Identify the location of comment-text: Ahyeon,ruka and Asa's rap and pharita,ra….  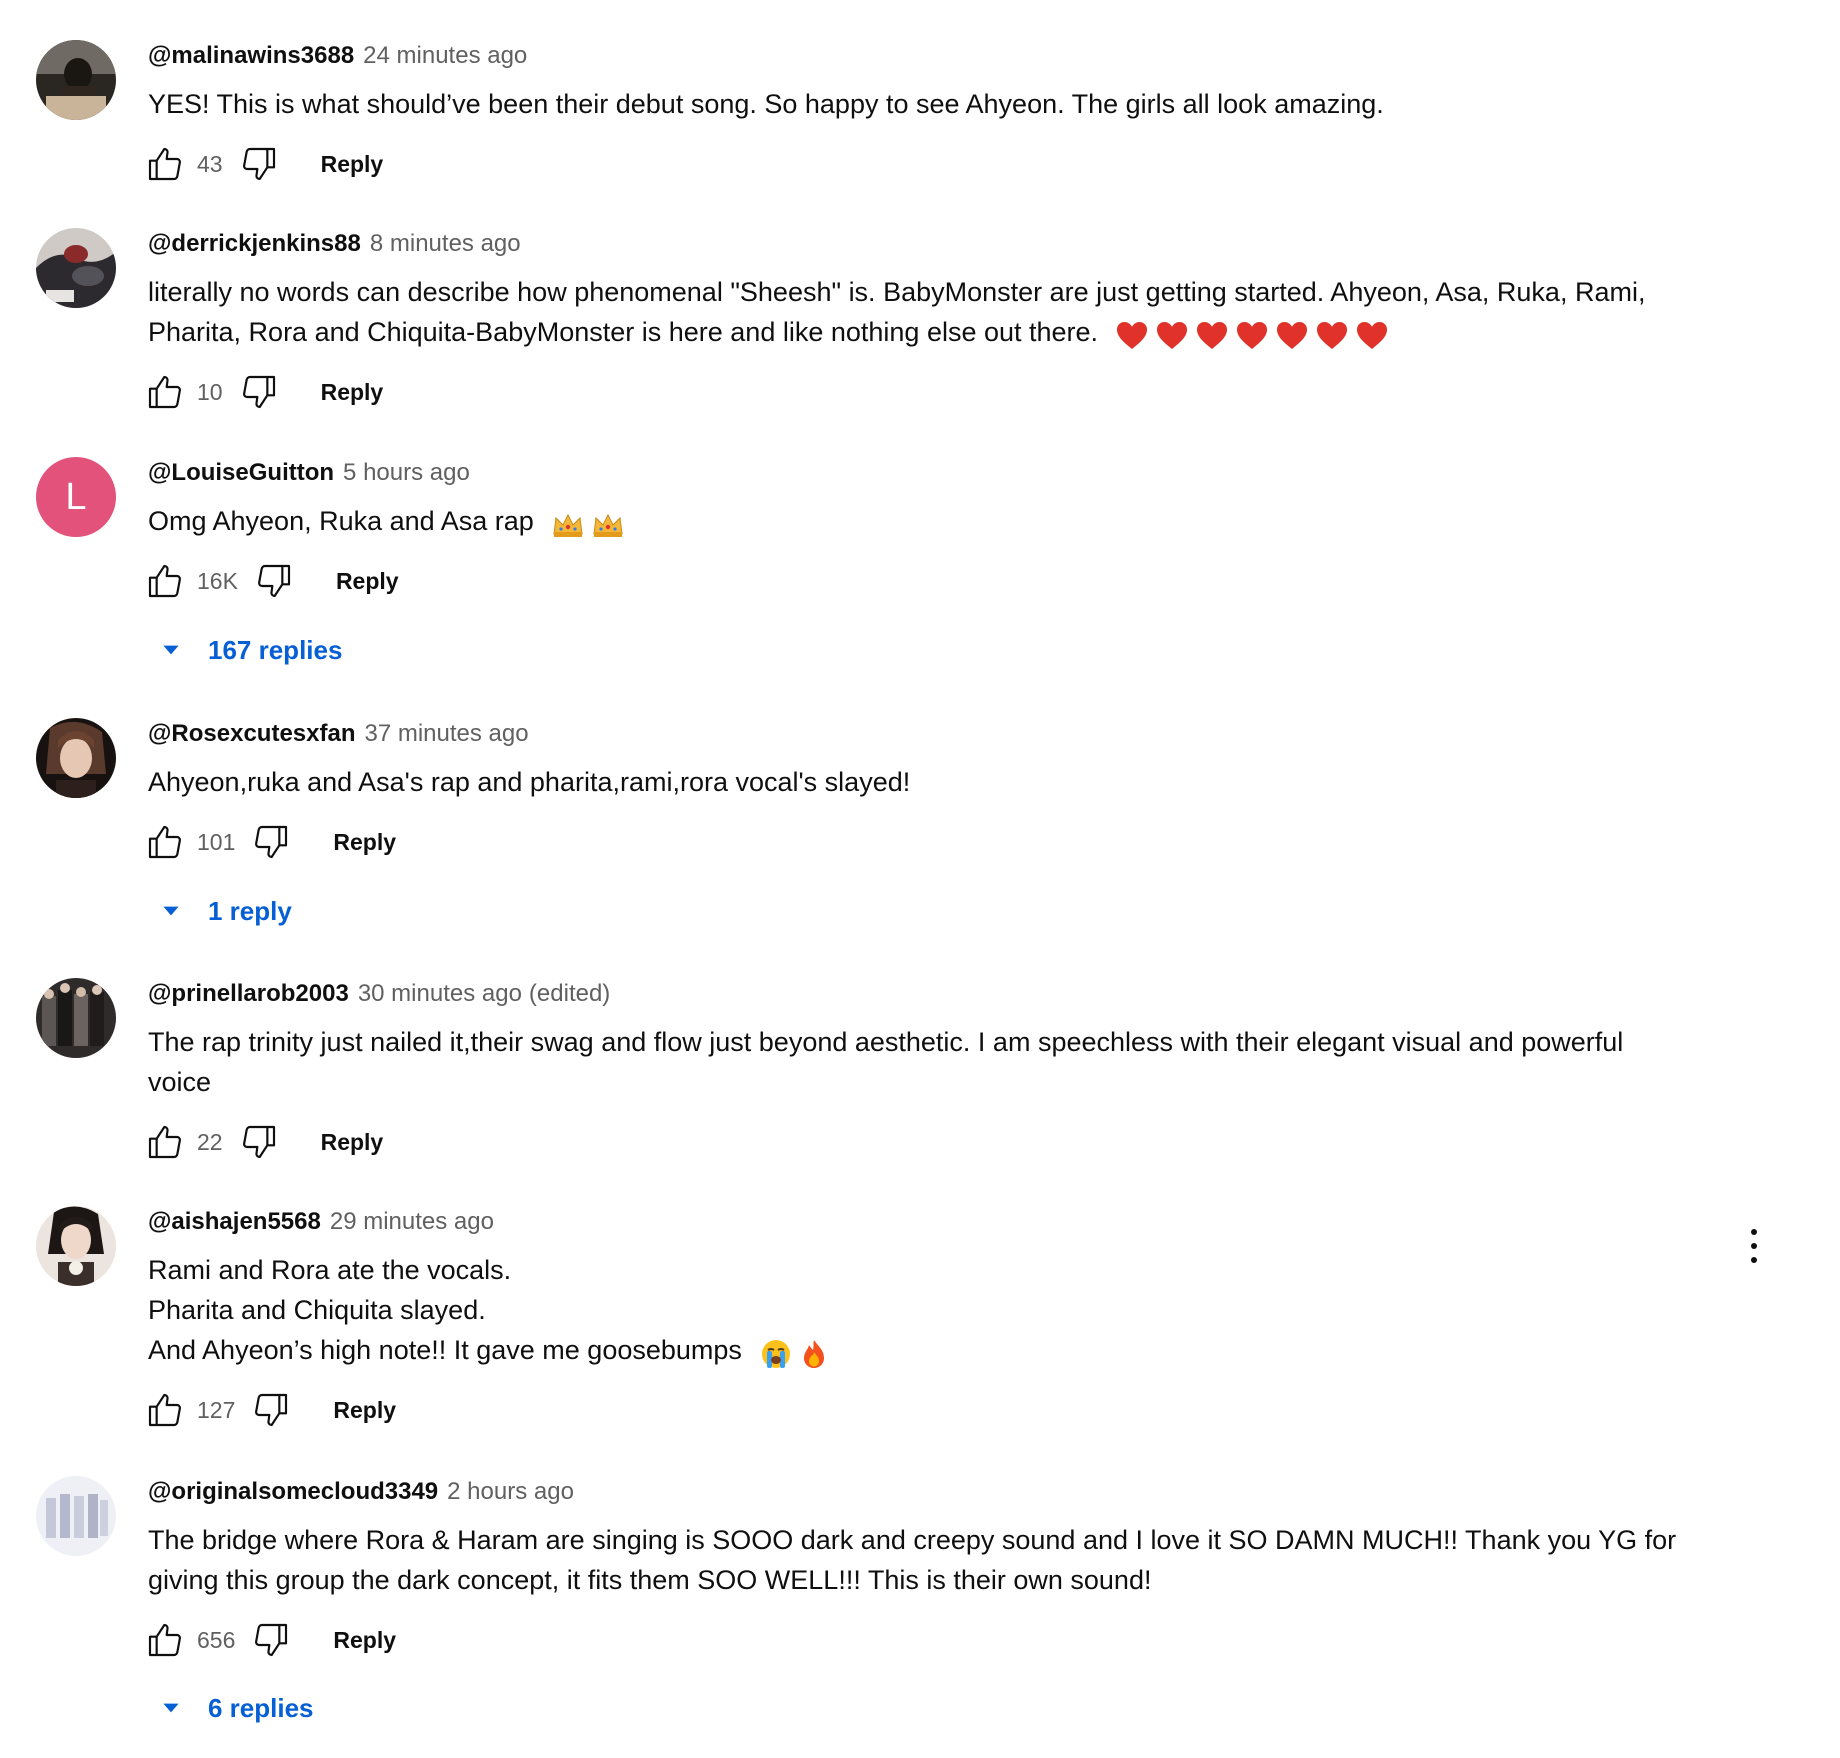
(938, 782).